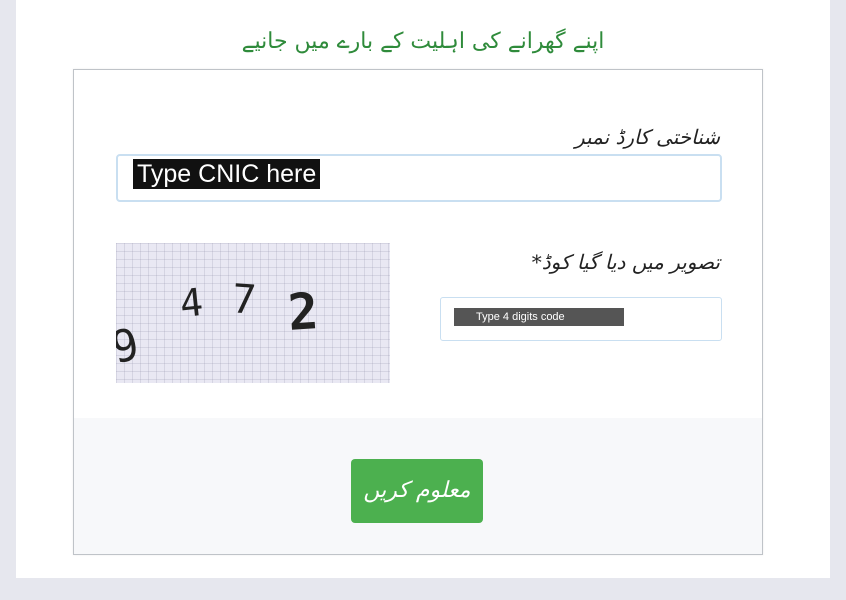 This screenshot has width=846, height=600. I want to click on cnic-input: Type CNIC here, so click(419, 178).